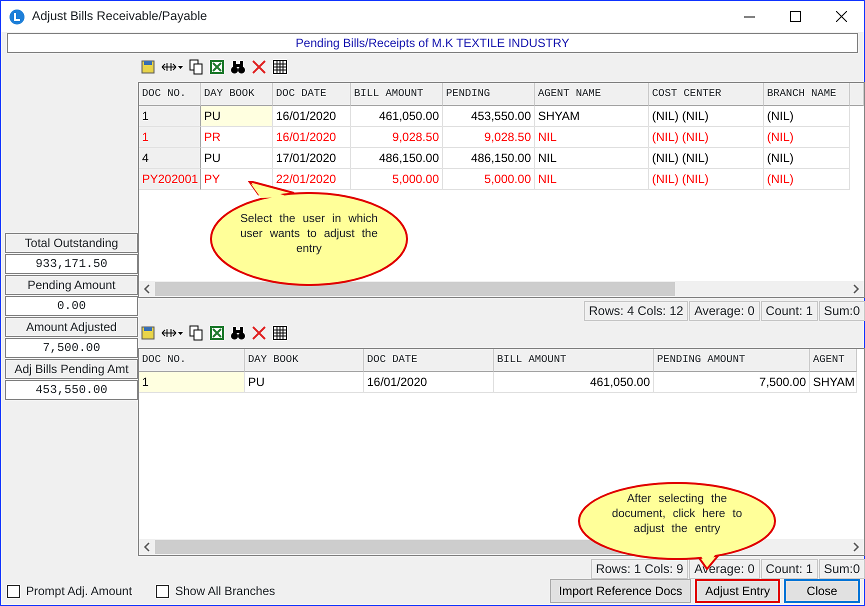 Image resolution: width=865 pixels, height=606 pixels. I want to click on status-cell: Rows: 1 Cols: 9, so click(639, 569).